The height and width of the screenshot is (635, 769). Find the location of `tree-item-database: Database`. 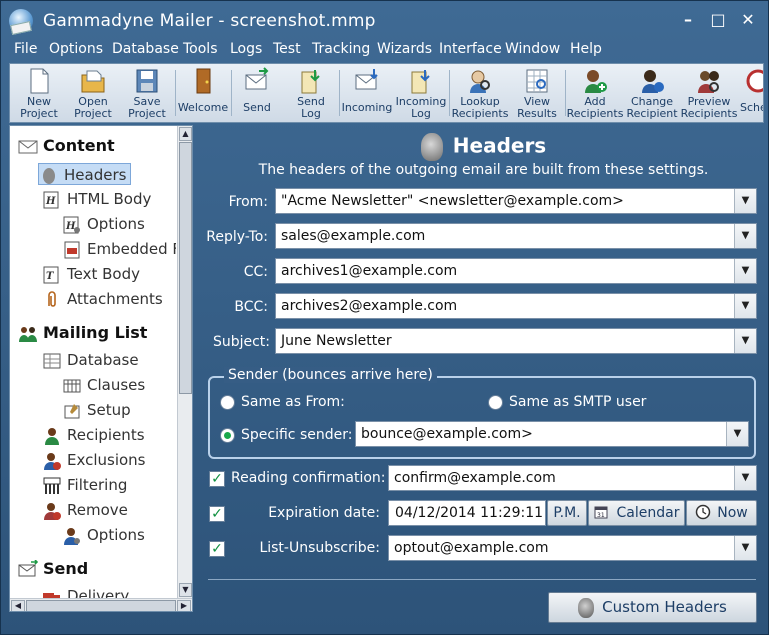

tree-item-database: Database is located at coordinates (90, 360).